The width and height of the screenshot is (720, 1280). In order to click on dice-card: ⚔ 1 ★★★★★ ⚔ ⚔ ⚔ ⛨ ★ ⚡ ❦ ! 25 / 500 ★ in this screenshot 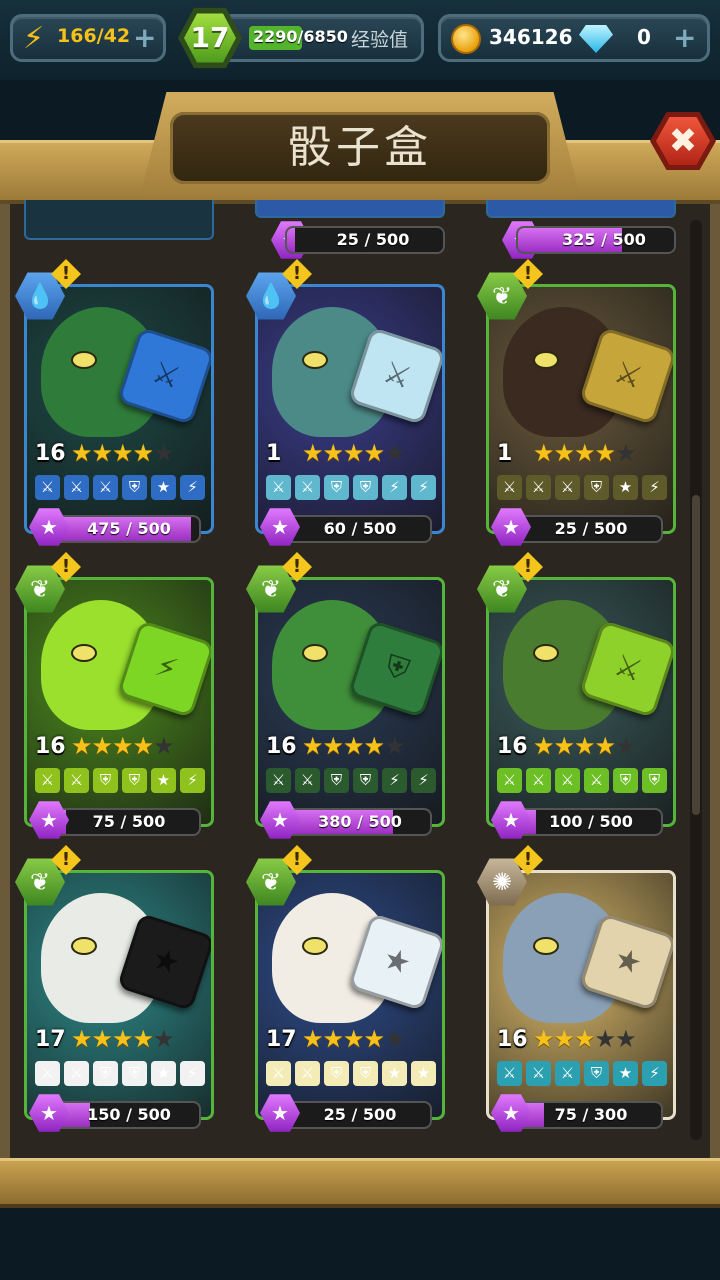, I will do `click(576, 402)`.